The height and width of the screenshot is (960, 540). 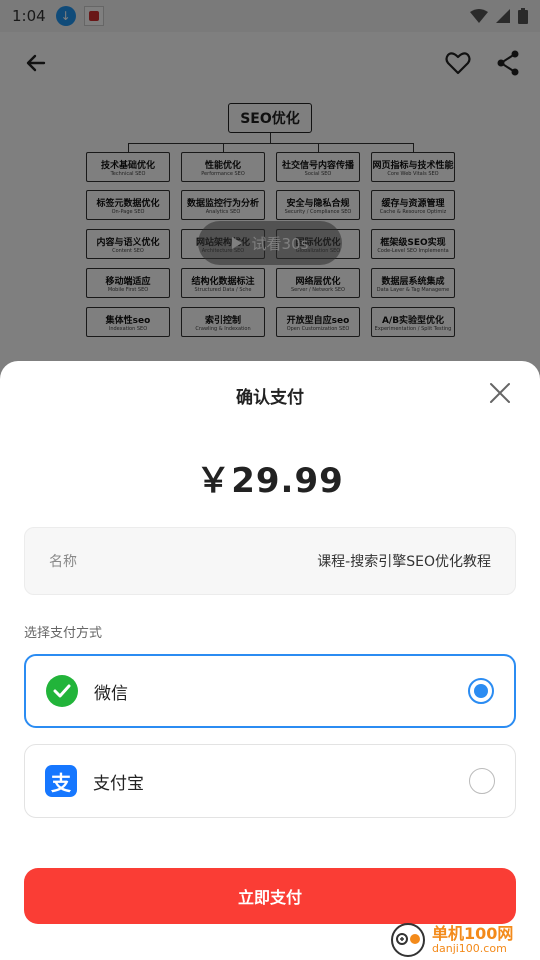 I want to click on close-button, so click(x=500, y=393).